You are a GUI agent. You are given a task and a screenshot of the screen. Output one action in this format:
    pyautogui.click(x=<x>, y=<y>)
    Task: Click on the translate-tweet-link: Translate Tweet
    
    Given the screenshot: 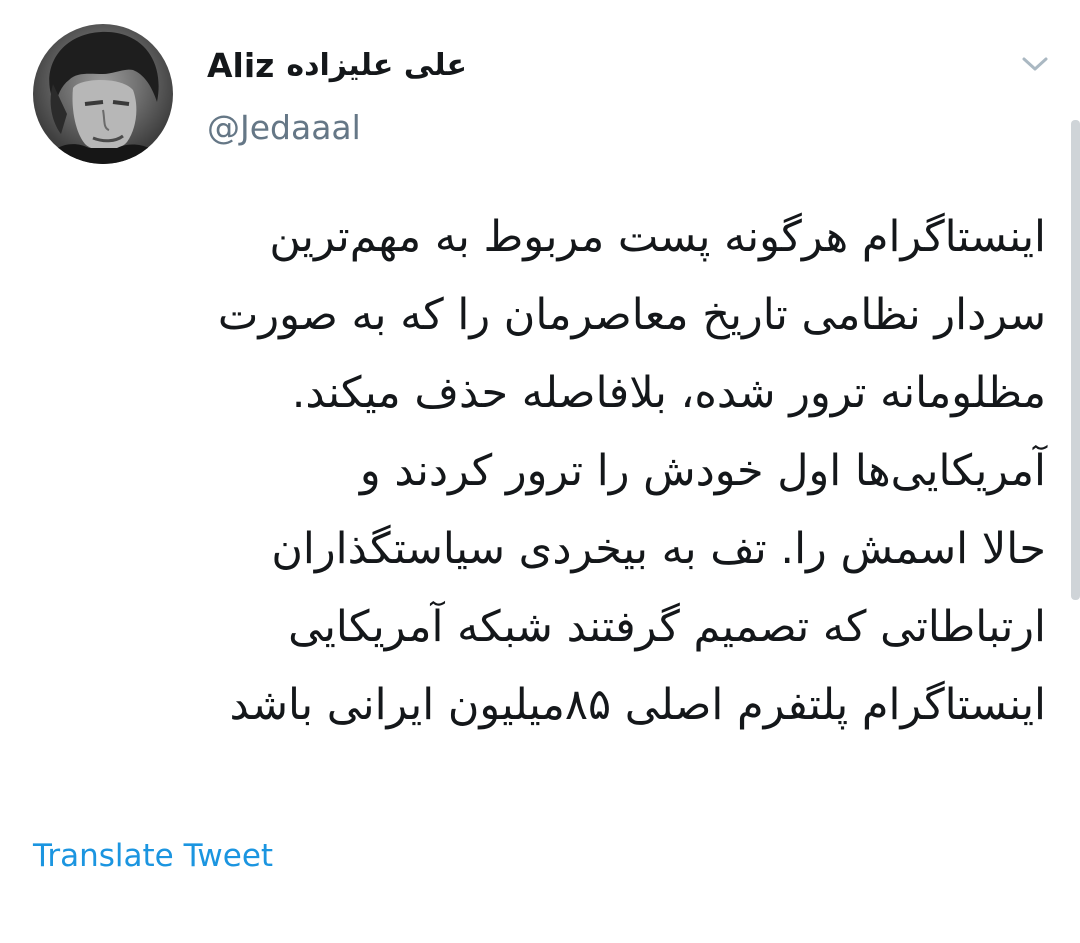 What is the action you would take?
    pyautogui.click(x=153, y=856)
    